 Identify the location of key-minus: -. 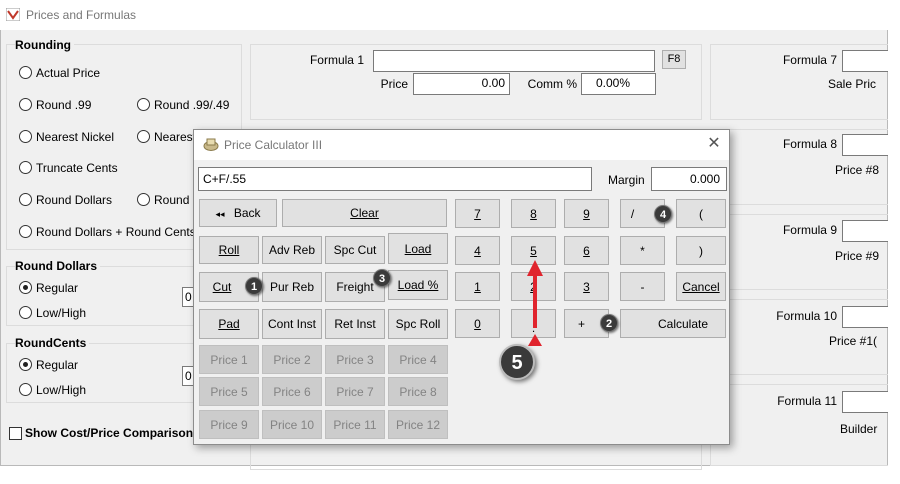
(642, 286).